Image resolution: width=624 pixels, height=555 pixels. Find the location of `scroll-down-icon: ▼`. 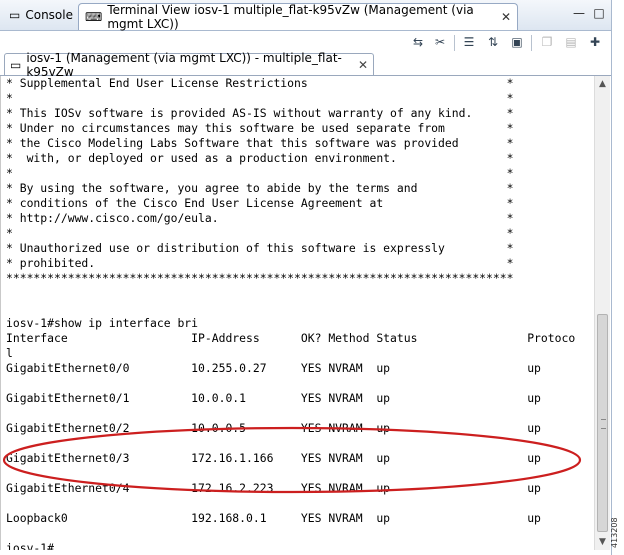

scroll-down-icon: ▼ is located at coordinates (602, 542).